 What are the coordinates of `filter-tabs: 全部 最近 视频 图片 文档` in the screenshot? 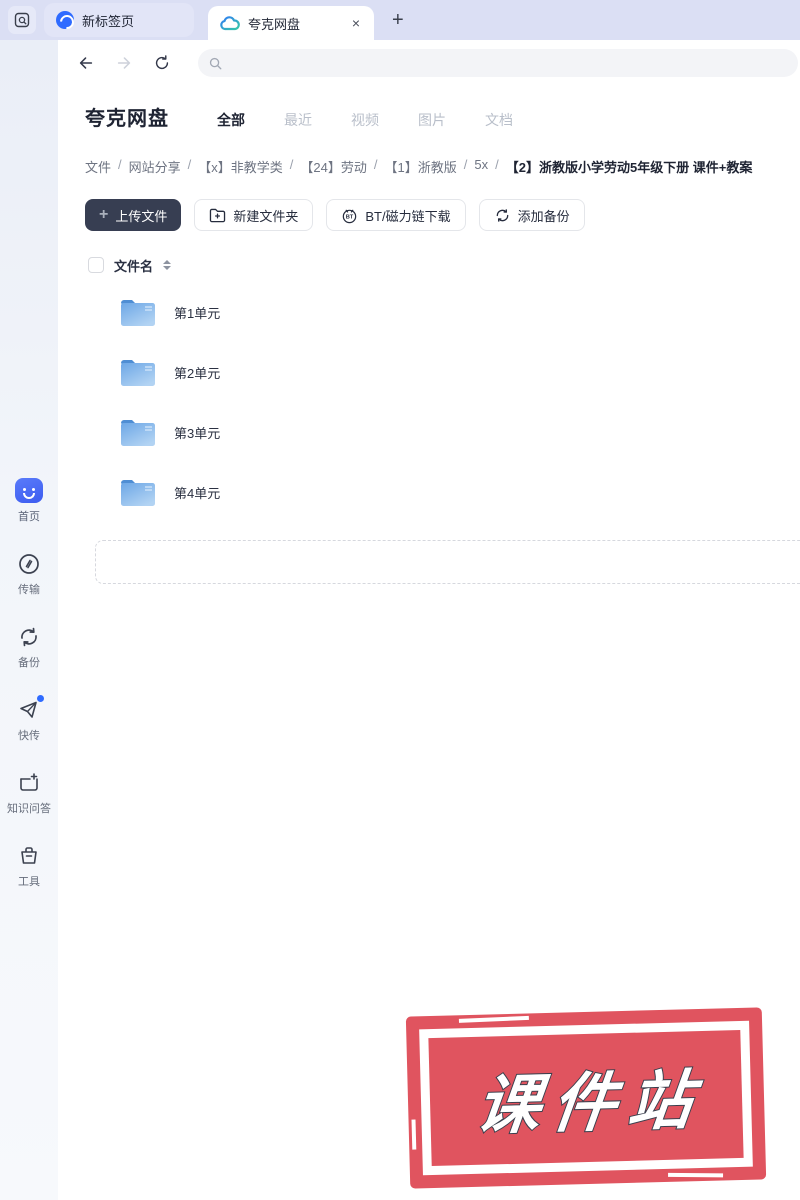 It's located at (365, 120).